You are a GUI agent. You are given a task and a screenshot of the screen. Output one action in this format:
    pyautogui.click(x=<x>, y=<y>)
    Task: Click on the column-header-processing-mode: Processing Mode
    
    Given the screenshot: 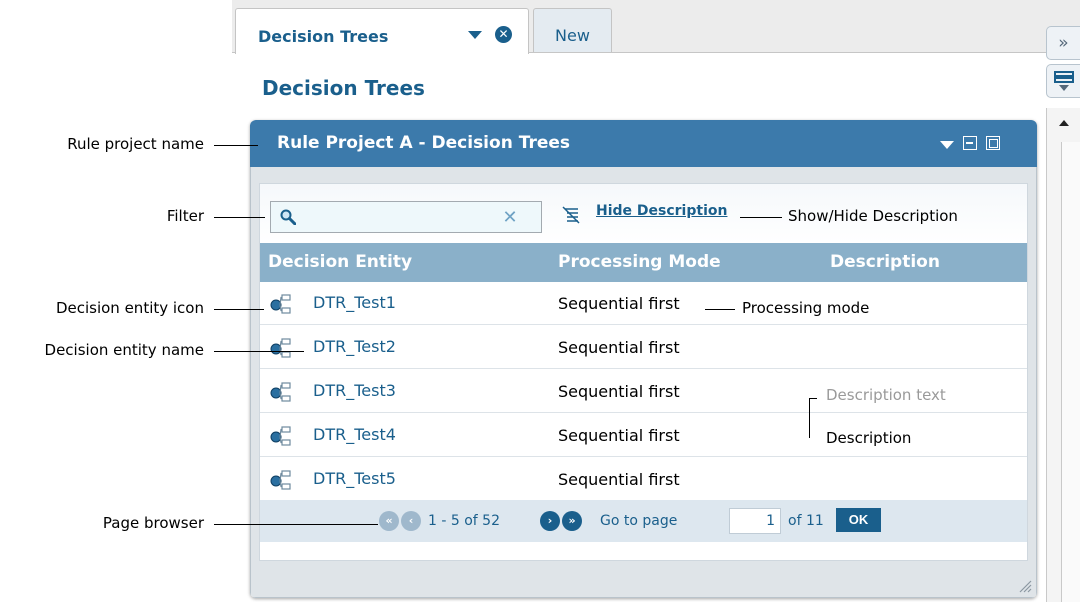 What is the action you would take?
    pyautogui.click(x=639, y=262)
    